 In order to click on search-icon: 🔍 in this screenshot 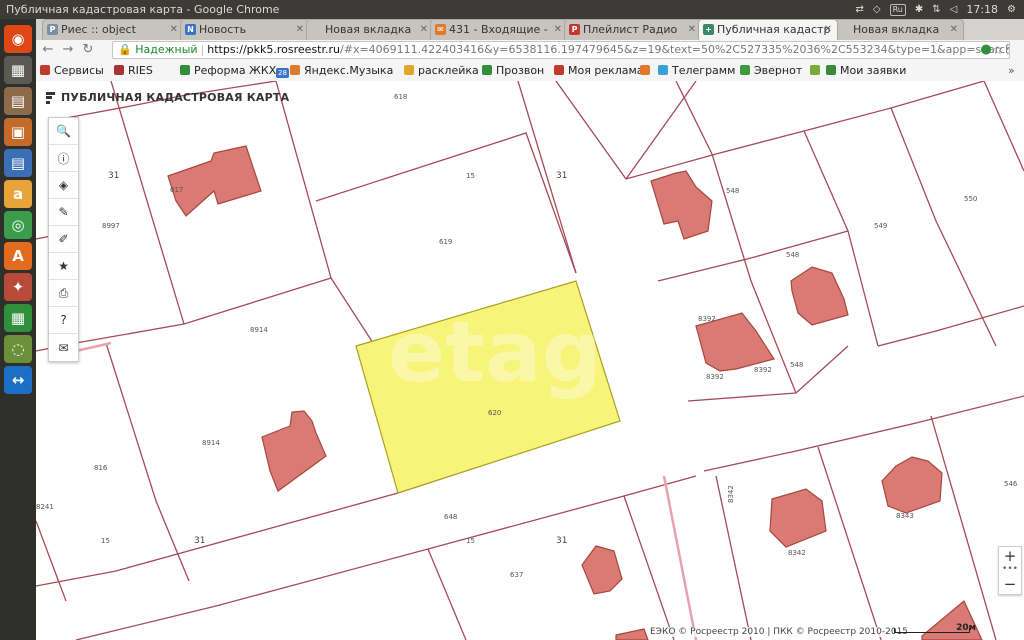, I will do `click(63, 131)`.